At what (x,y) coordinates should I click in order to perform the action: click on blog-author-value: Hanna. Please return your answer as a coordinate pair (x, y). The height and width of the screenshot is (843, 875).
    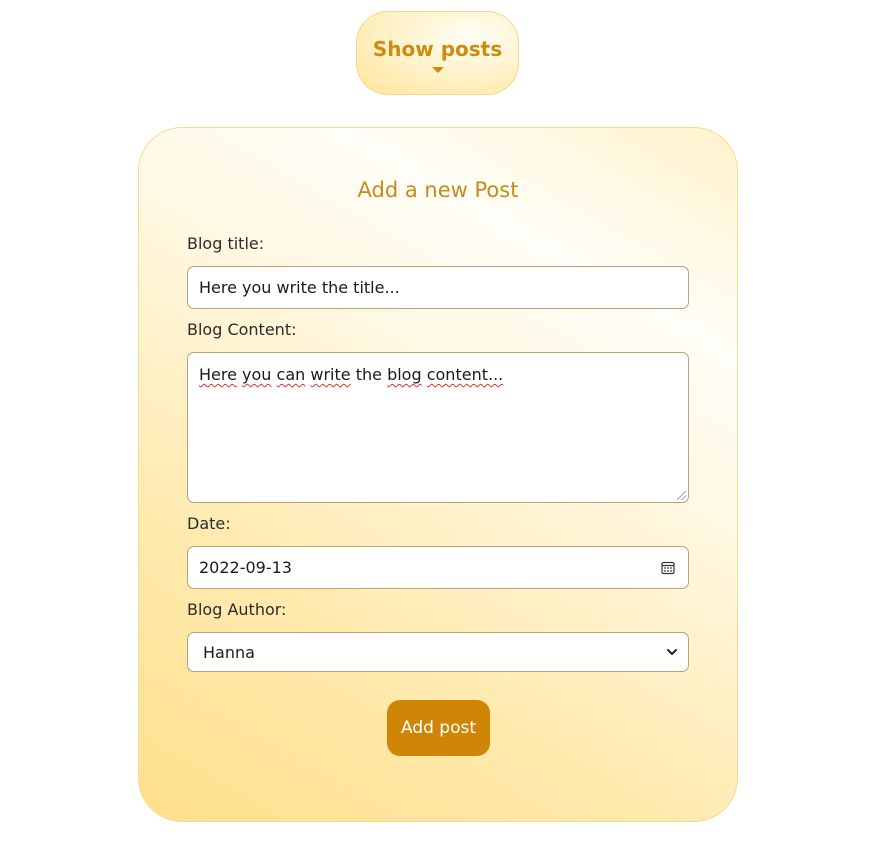
    Looking at the image, I should click on (229, 652).